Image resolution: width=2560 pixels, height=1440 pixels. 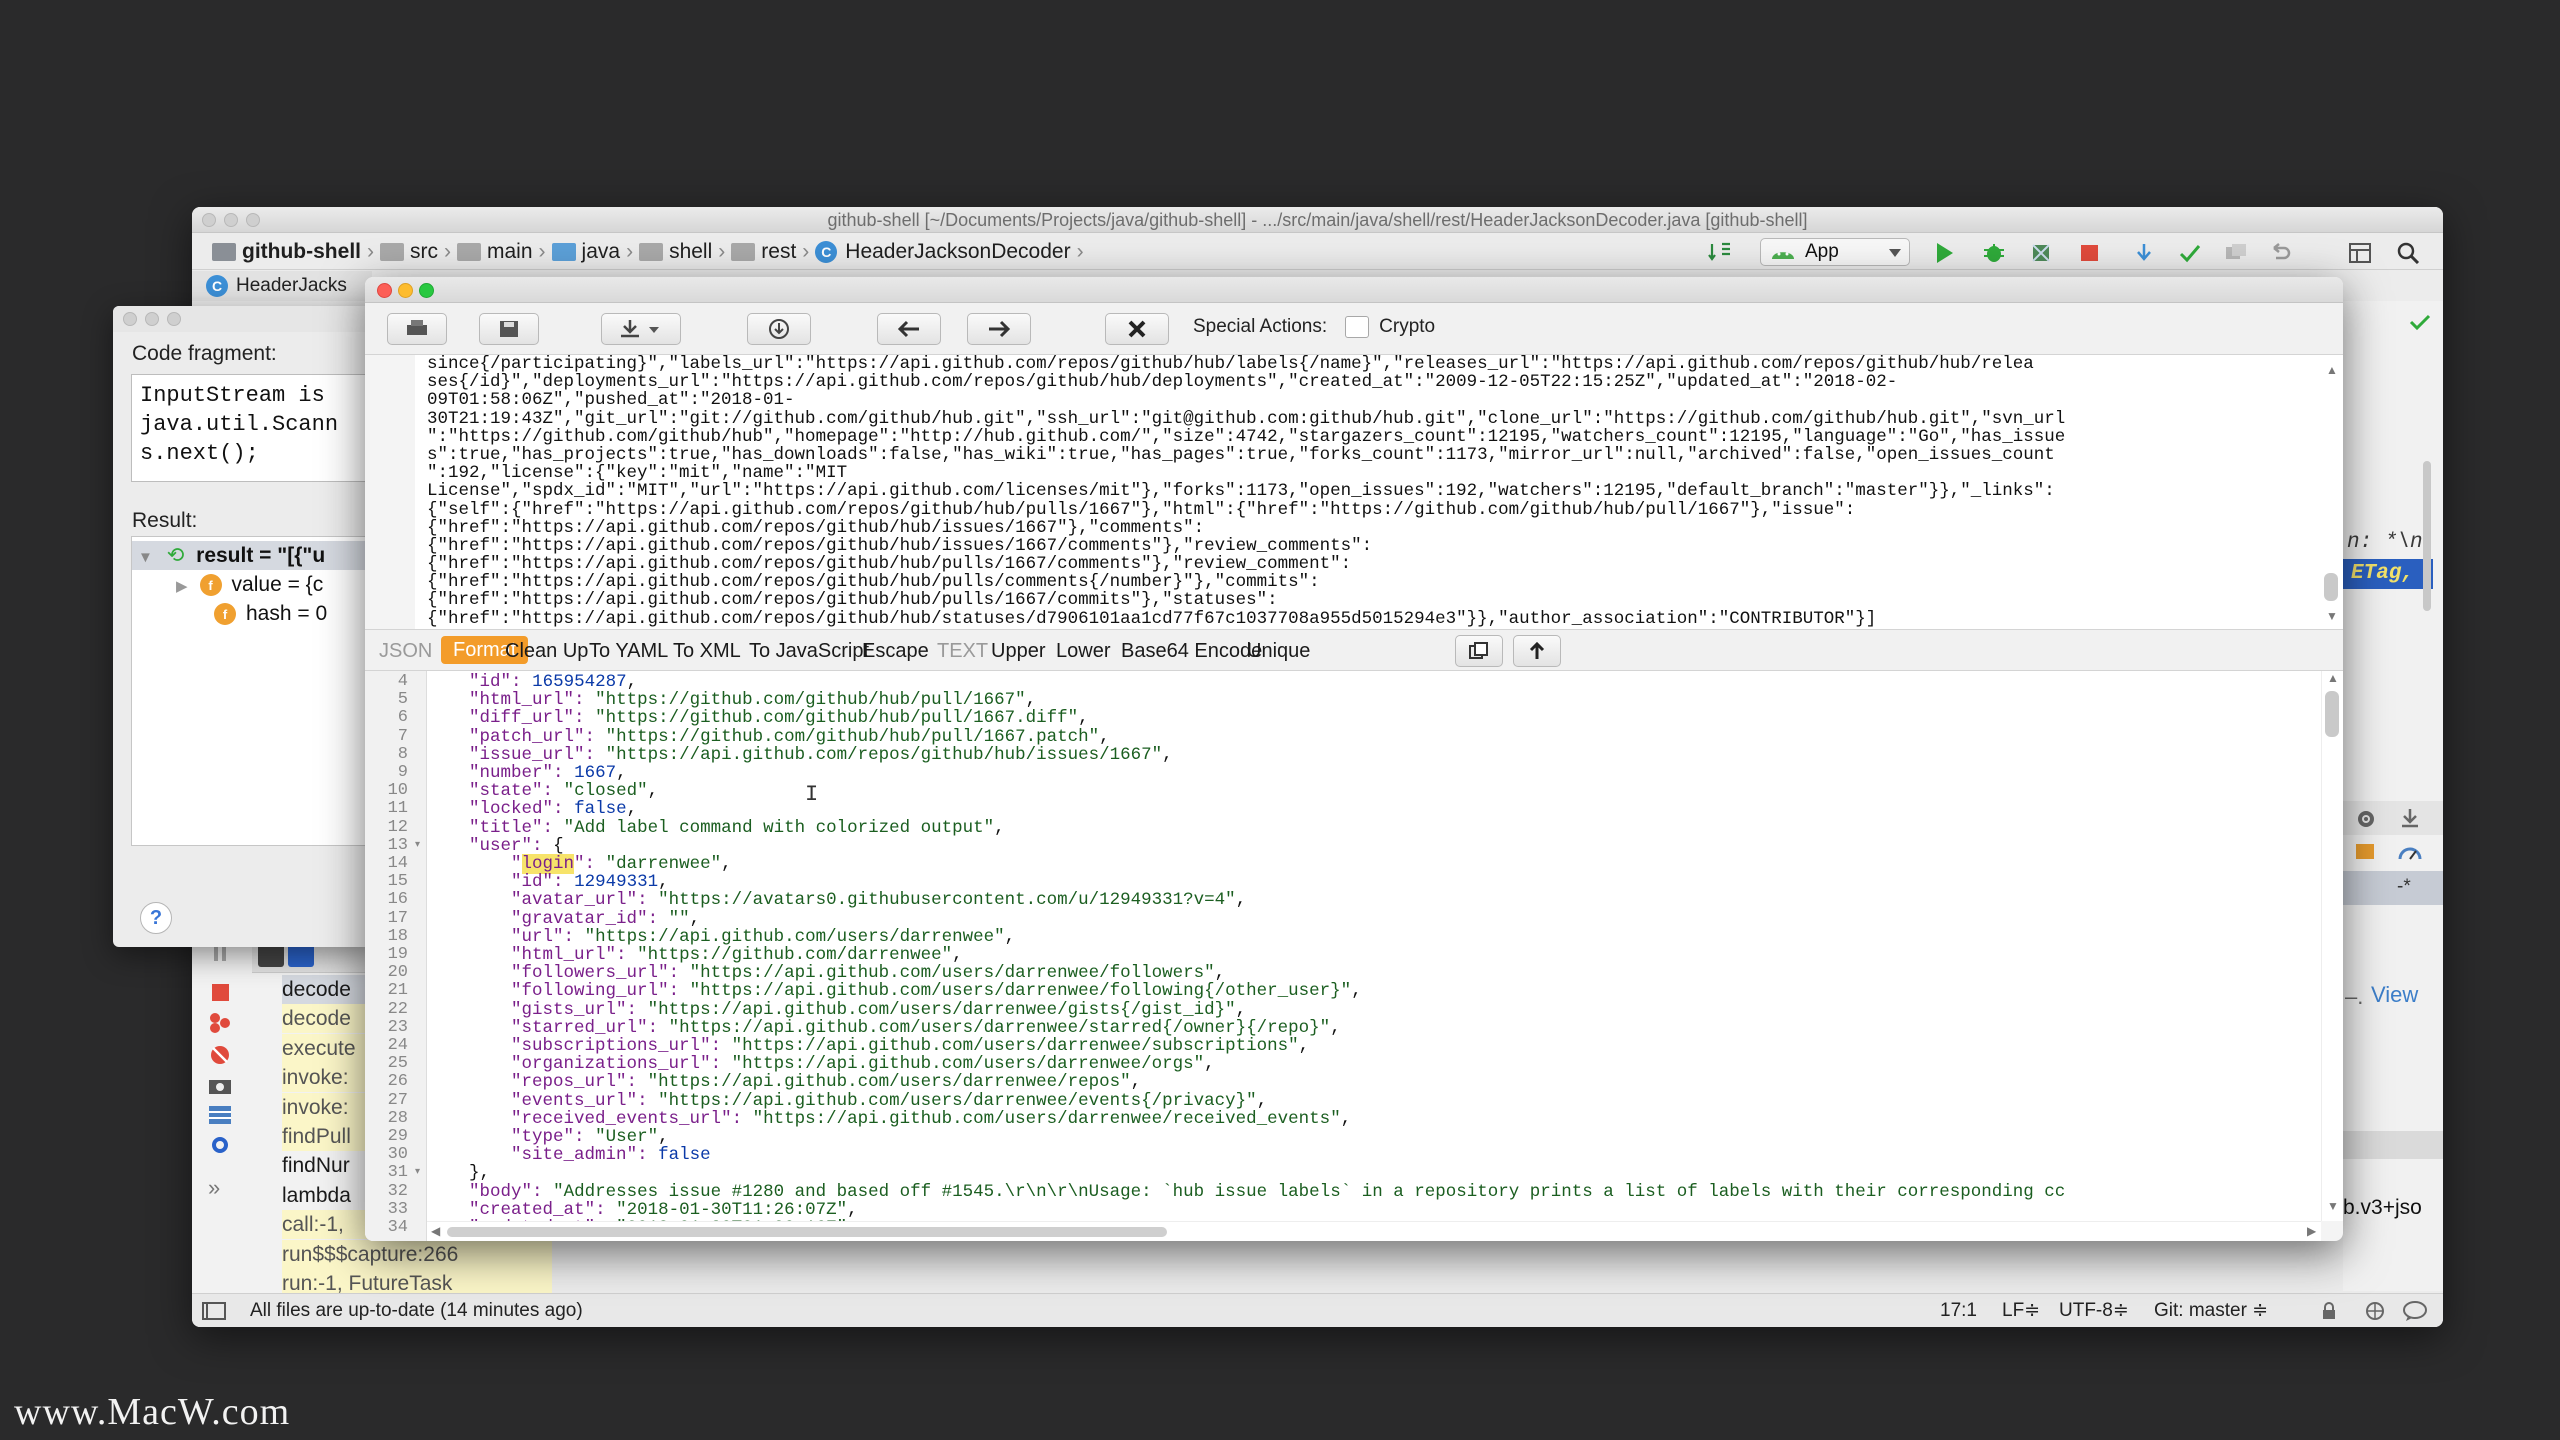 I want to click on download-circle-button, so click(x=779, y=329).